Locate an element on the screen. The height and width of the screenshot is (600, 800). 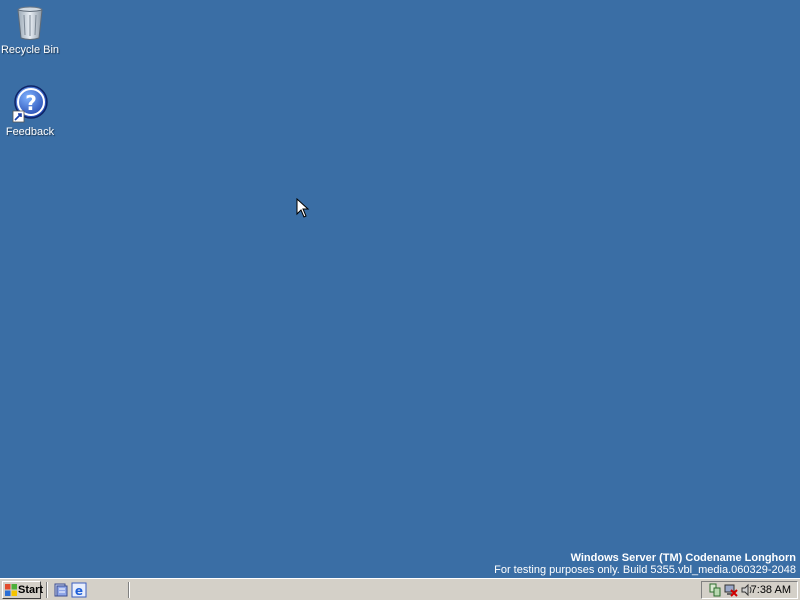
desktop-icon-feedback: ? Feedback is located at coordinates (32, 111).